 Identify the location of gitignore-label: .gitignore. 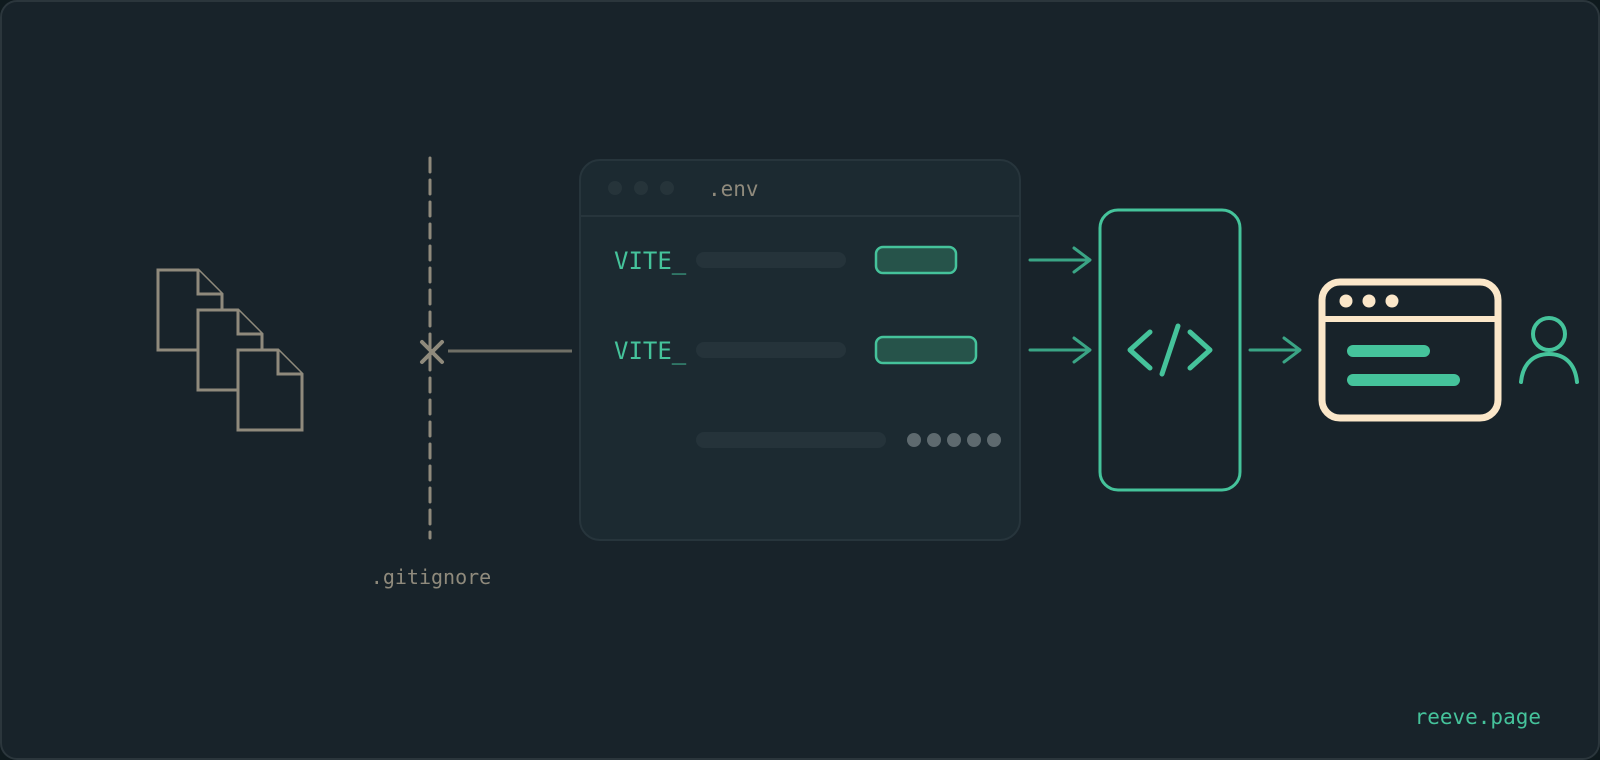
(431, 577).